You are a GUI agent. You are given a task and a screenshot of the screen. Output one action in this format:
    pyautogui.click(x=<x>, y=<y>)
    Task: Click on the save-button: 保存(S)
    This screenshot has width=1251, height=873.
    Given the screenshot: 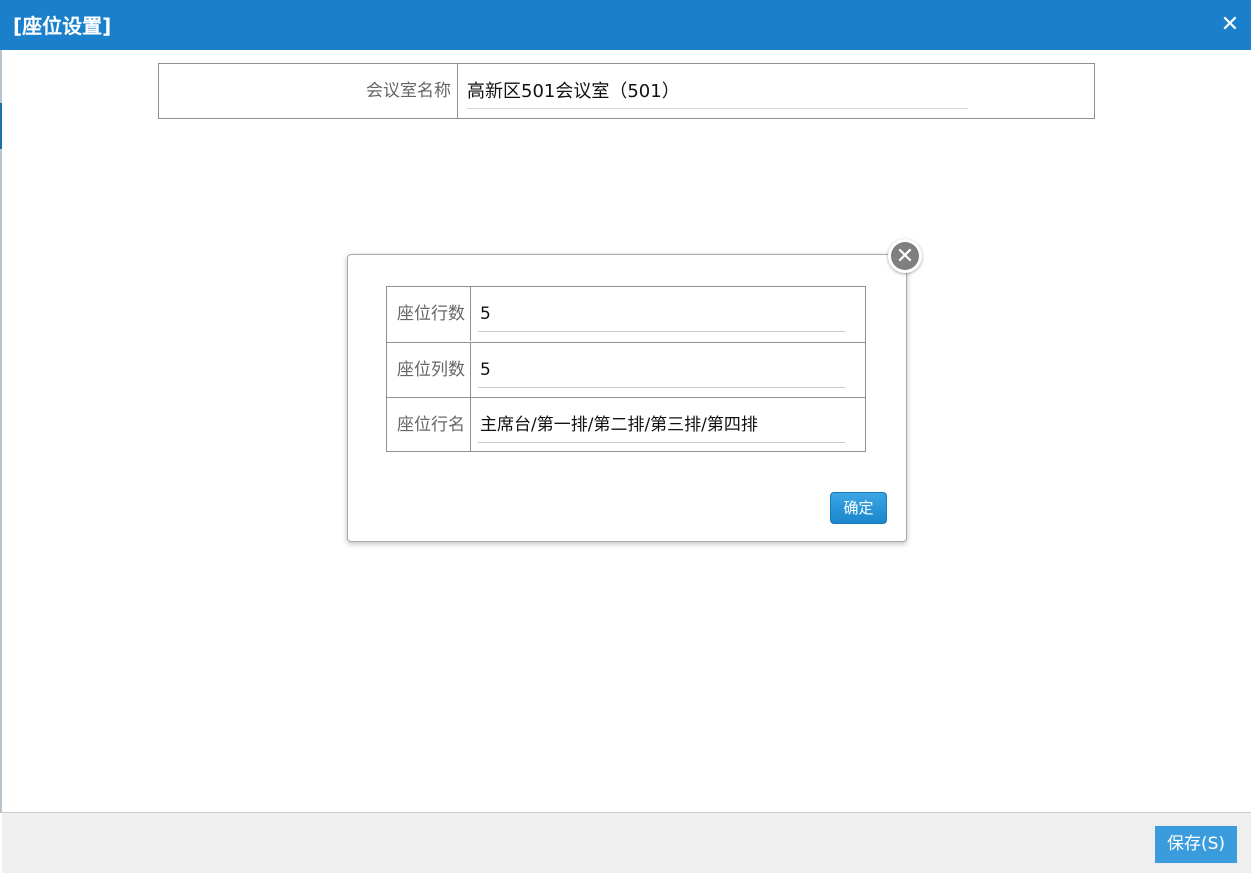 What is the action you would take?
    pyautogui.click(x=1196, y=844)
    